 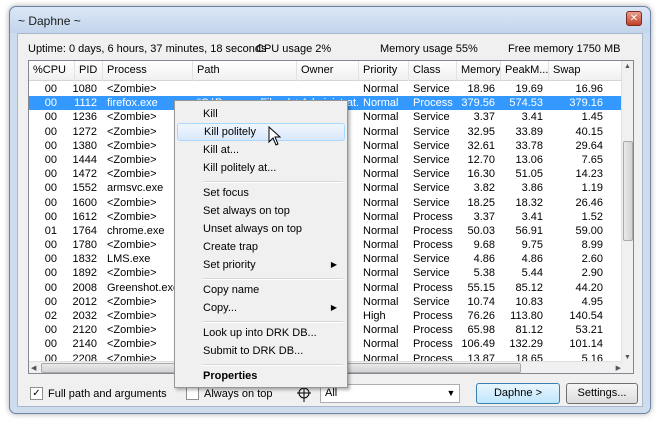 I want to click on cell-peak: 33.78, so click(x=529, y=145).